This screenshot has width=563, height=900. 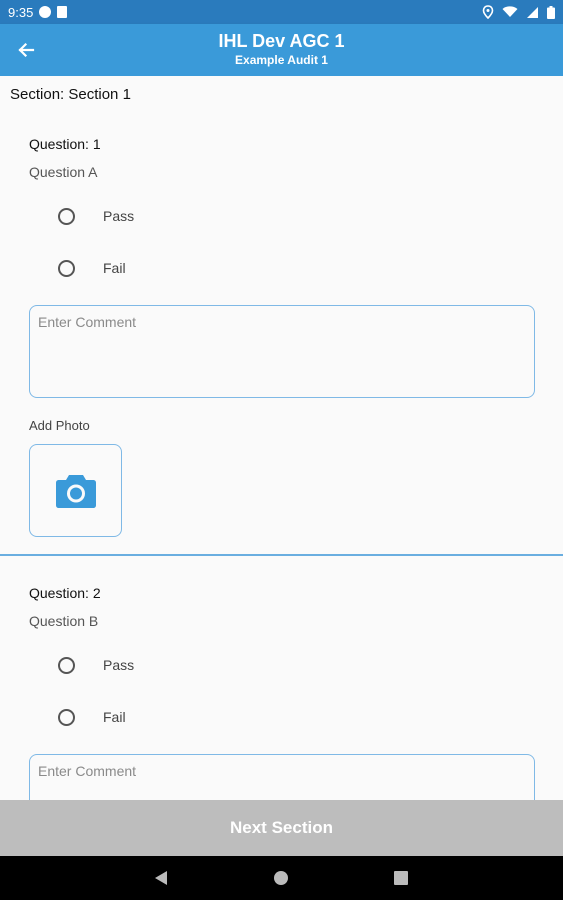 I want to click on home-circle-icon, so click(x=281, y=878).